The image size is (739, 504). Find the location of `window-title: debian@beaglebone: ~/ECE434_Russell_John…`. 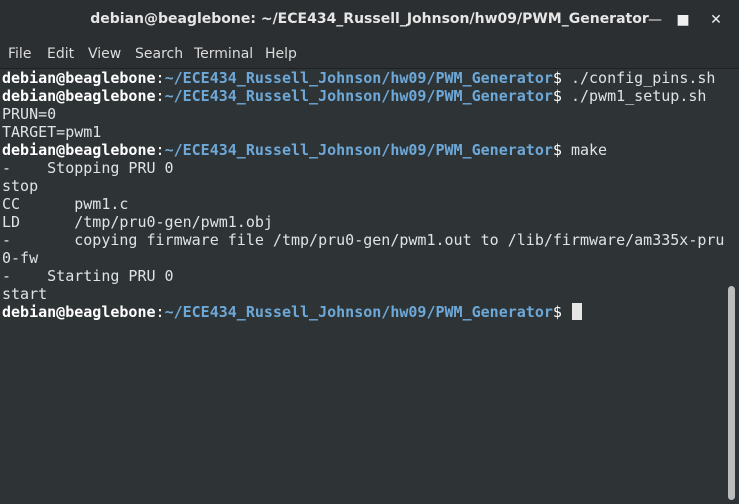

window-title: debian@beaglebone: ~/ECE434_Russell_John… is located at coordinates (369, 19).